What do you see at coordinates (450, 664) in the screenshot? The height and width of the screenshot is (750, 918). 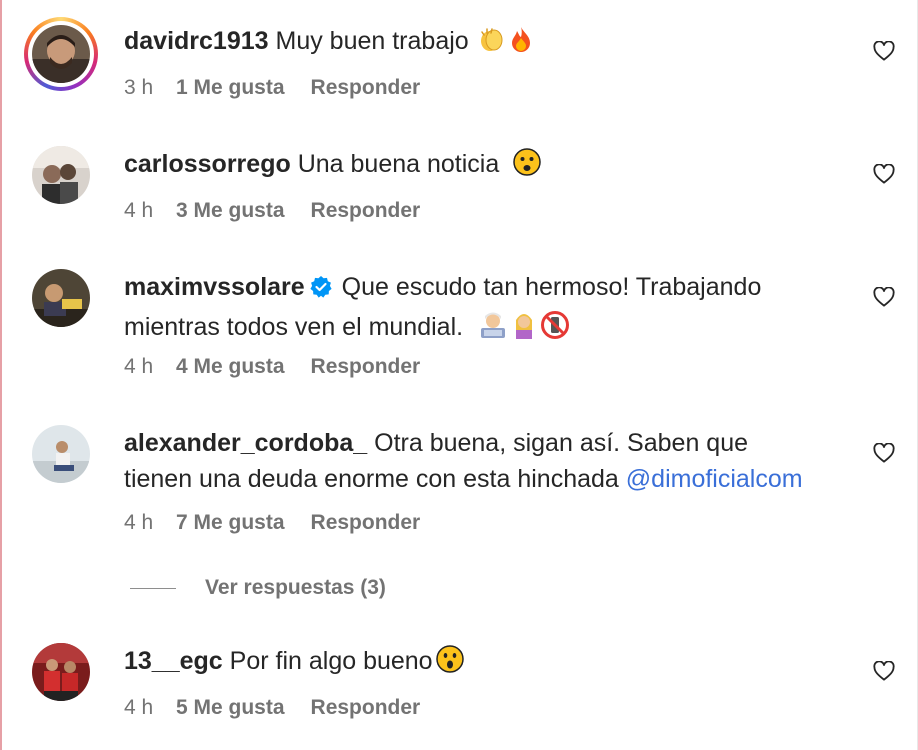 I see `astonished-face-icon` at bounding box center [450, 664].